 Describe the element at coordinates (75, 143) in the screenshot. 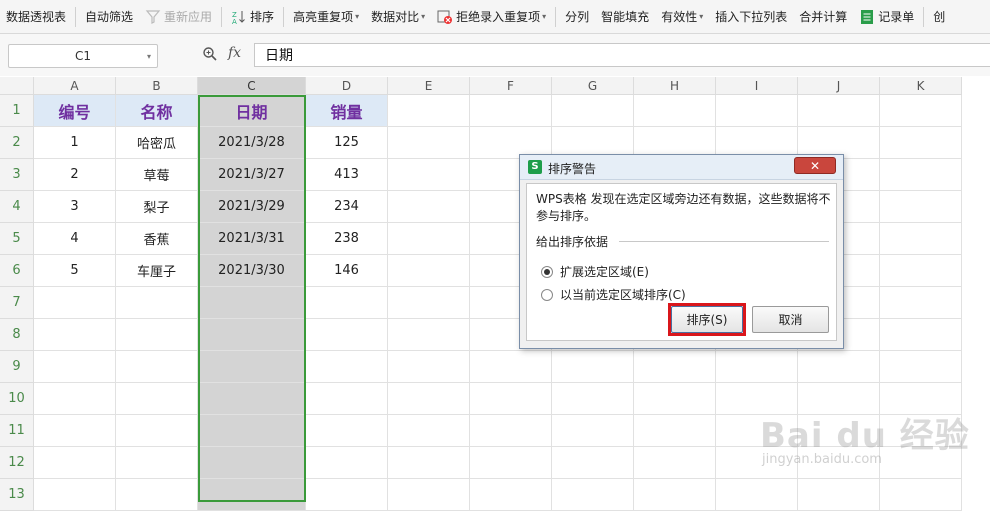

I see `table-cell: 1` at that location.